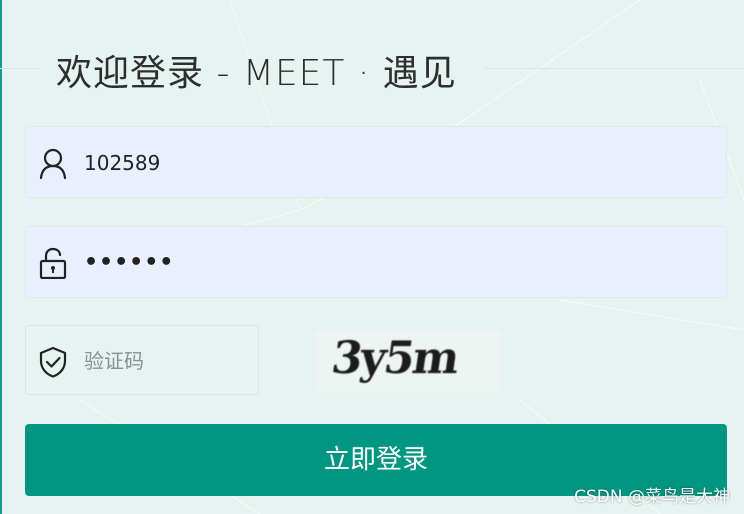 The width and height of the screenshot is (744, 514). I want to click on captcha-input: 验证码, so click(142, 360).